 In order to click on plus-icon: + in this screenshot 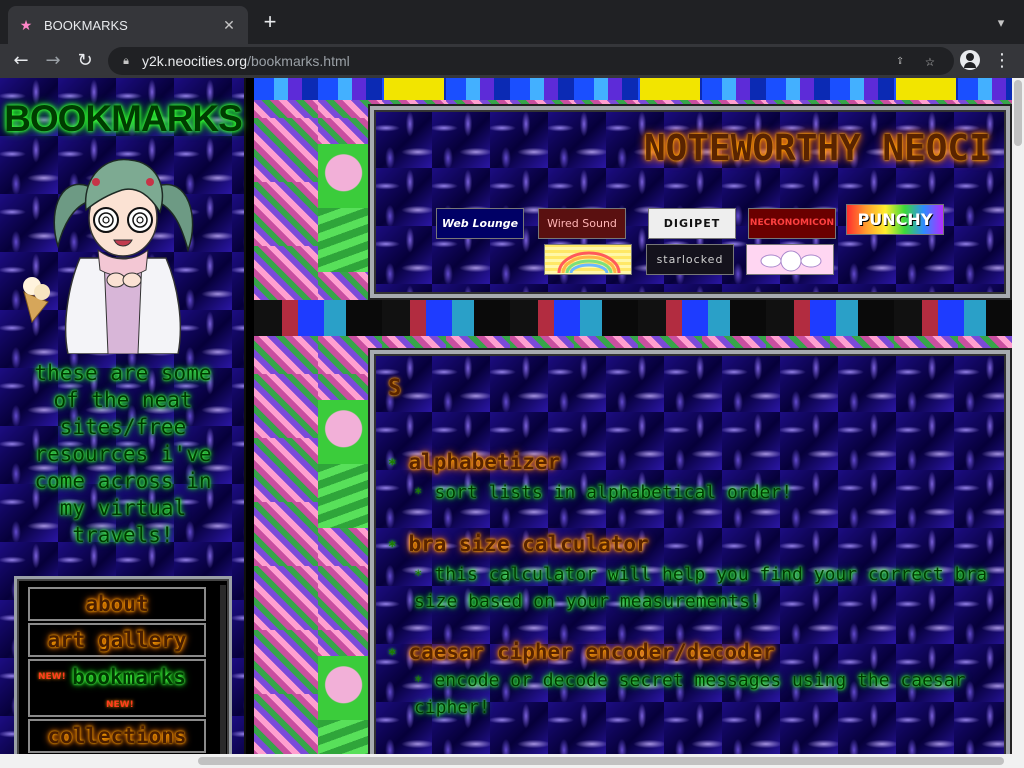, I will do `click(270, 22)`.